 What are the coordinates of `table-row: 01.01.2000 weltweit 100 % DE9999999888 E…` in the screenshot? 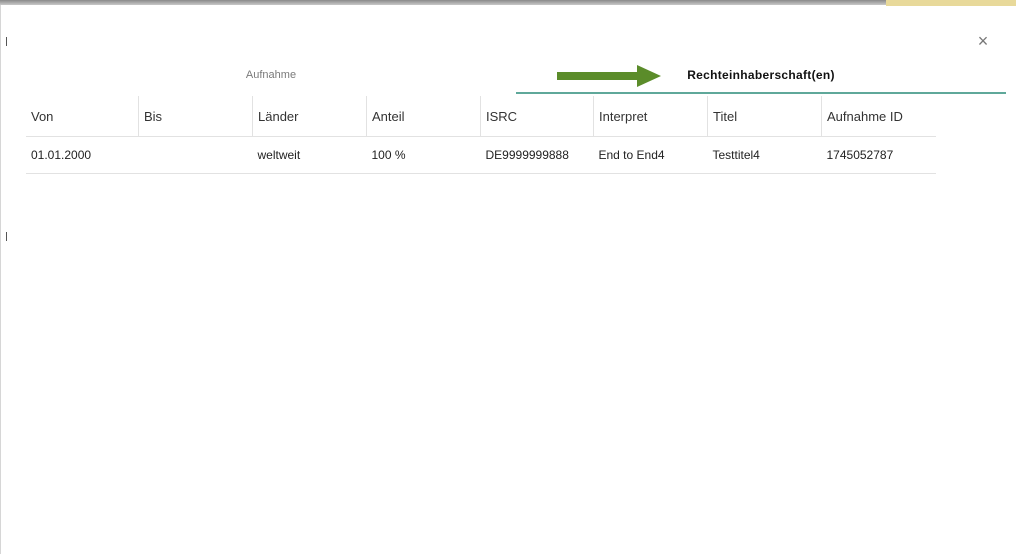 It's located at (481, 155).